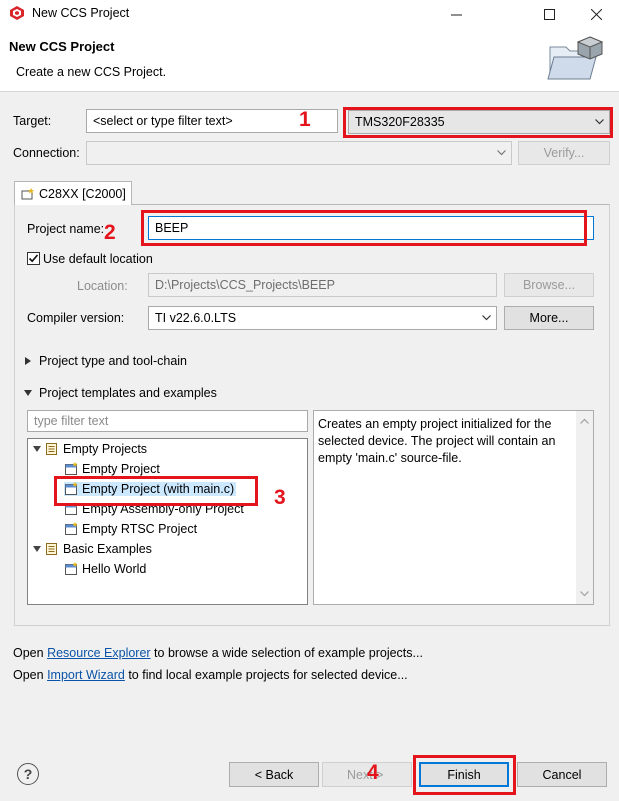 The image size is (619, 801). I want to click on ccs-app-icon, so click(17, 13).